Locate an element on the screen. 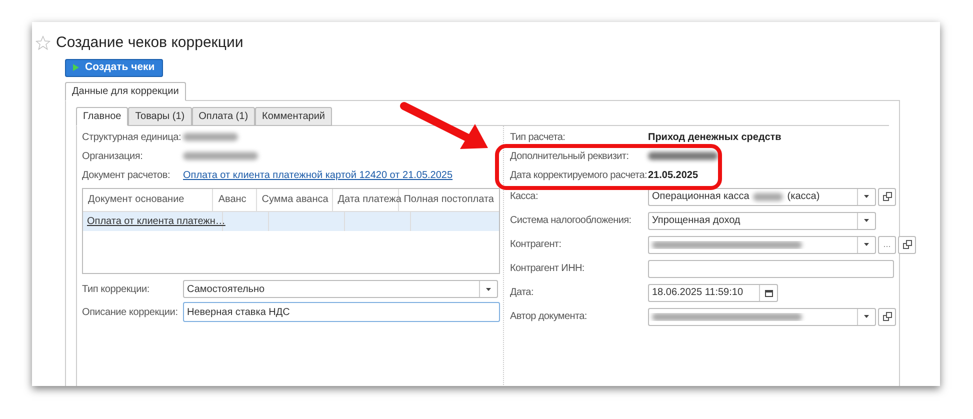  field-value: Самостоятельно is located at coordinates (226, 289).